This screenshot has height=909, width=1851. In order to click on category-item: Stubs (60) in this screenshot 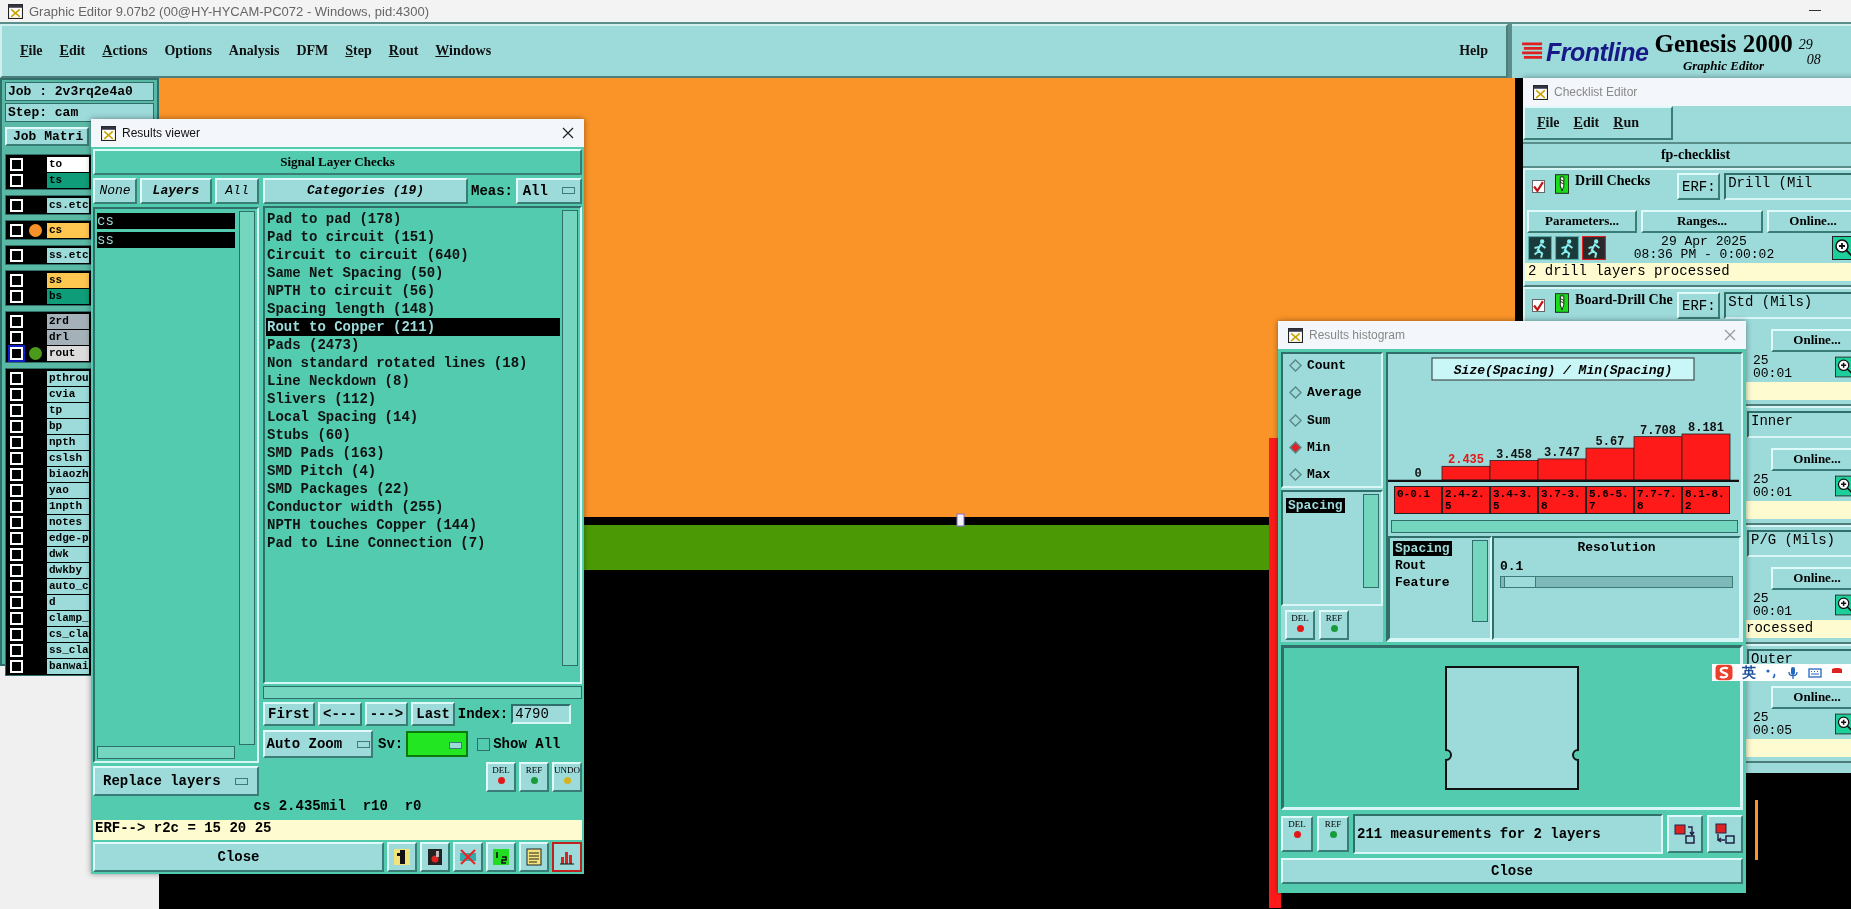, I will do `click(413, 435)`.